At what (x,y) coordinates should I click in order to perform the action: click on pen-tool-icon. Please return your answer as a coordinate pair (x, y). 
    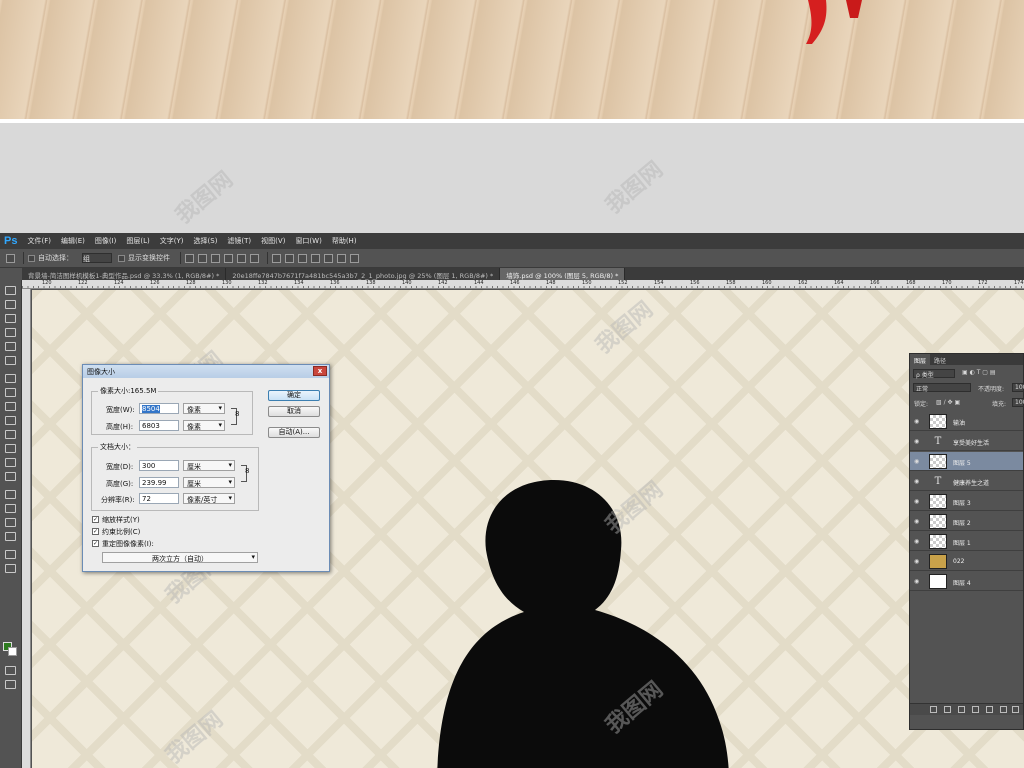
    Looking at the image, I should click on (10, 494).